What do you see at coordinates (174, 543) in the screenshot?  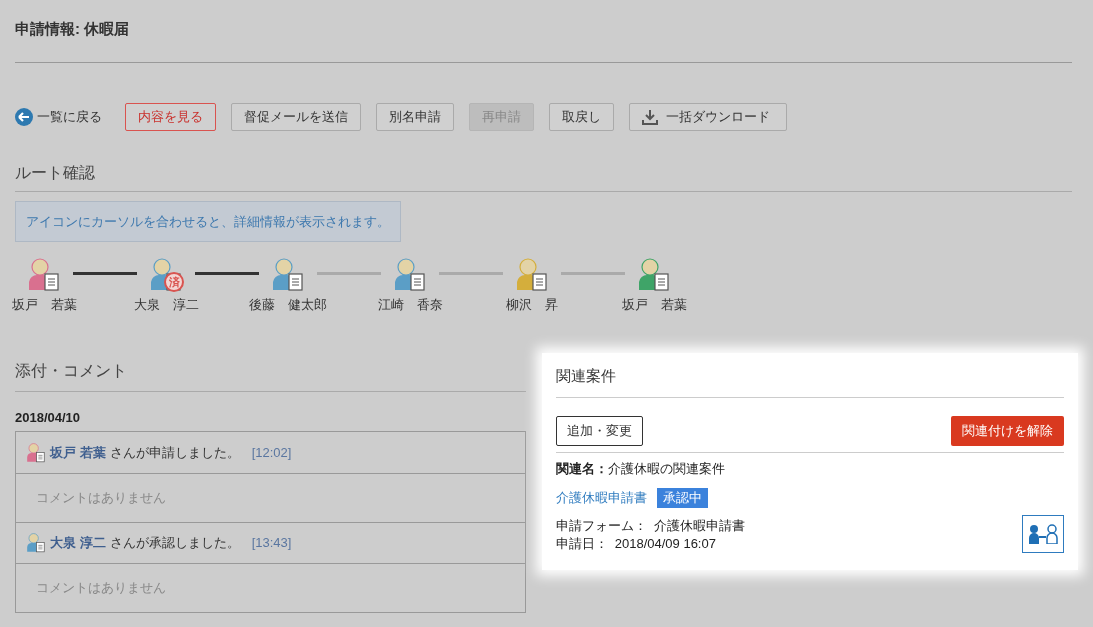 I see `comment-action: さんが承認しました。` at bounding box center [174, 543].